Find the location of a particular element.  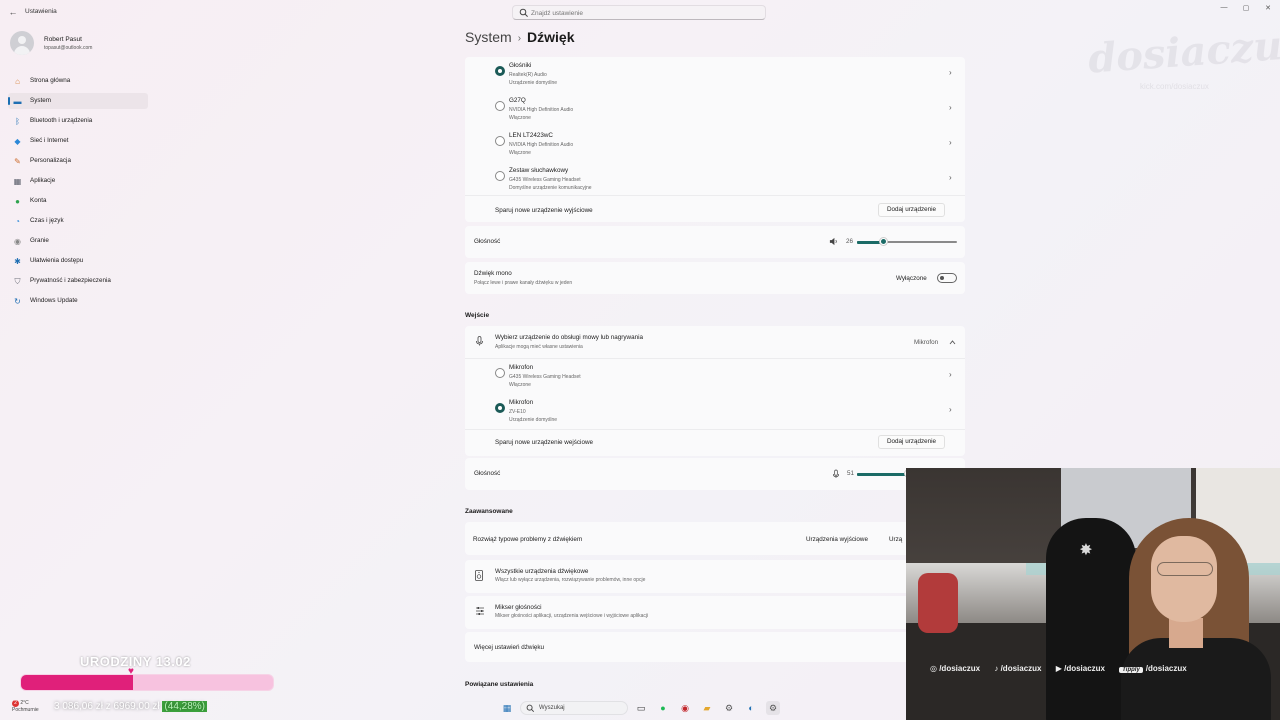

sidebar-item-windows-update: ↻ Windows Update is located at coordinates (78, 301).